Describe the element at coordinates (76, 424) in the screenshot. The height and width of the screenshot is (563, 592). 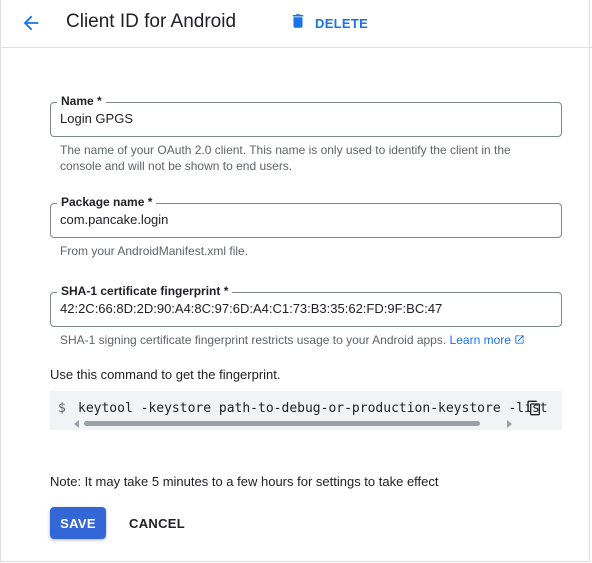
I see `scroll-left-arrow-icon` at that location.